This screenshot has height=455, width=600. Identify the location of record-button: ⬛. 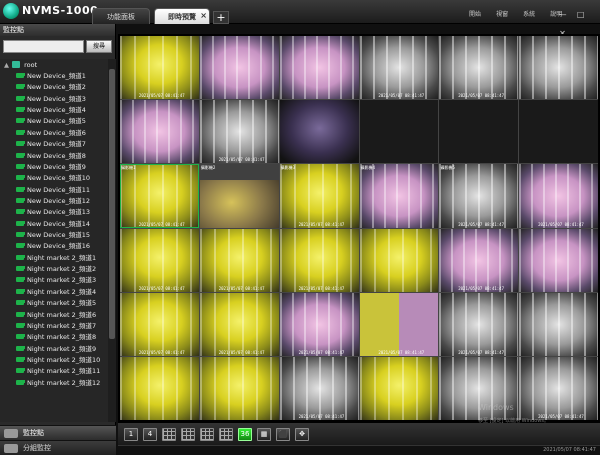
(283, 434).